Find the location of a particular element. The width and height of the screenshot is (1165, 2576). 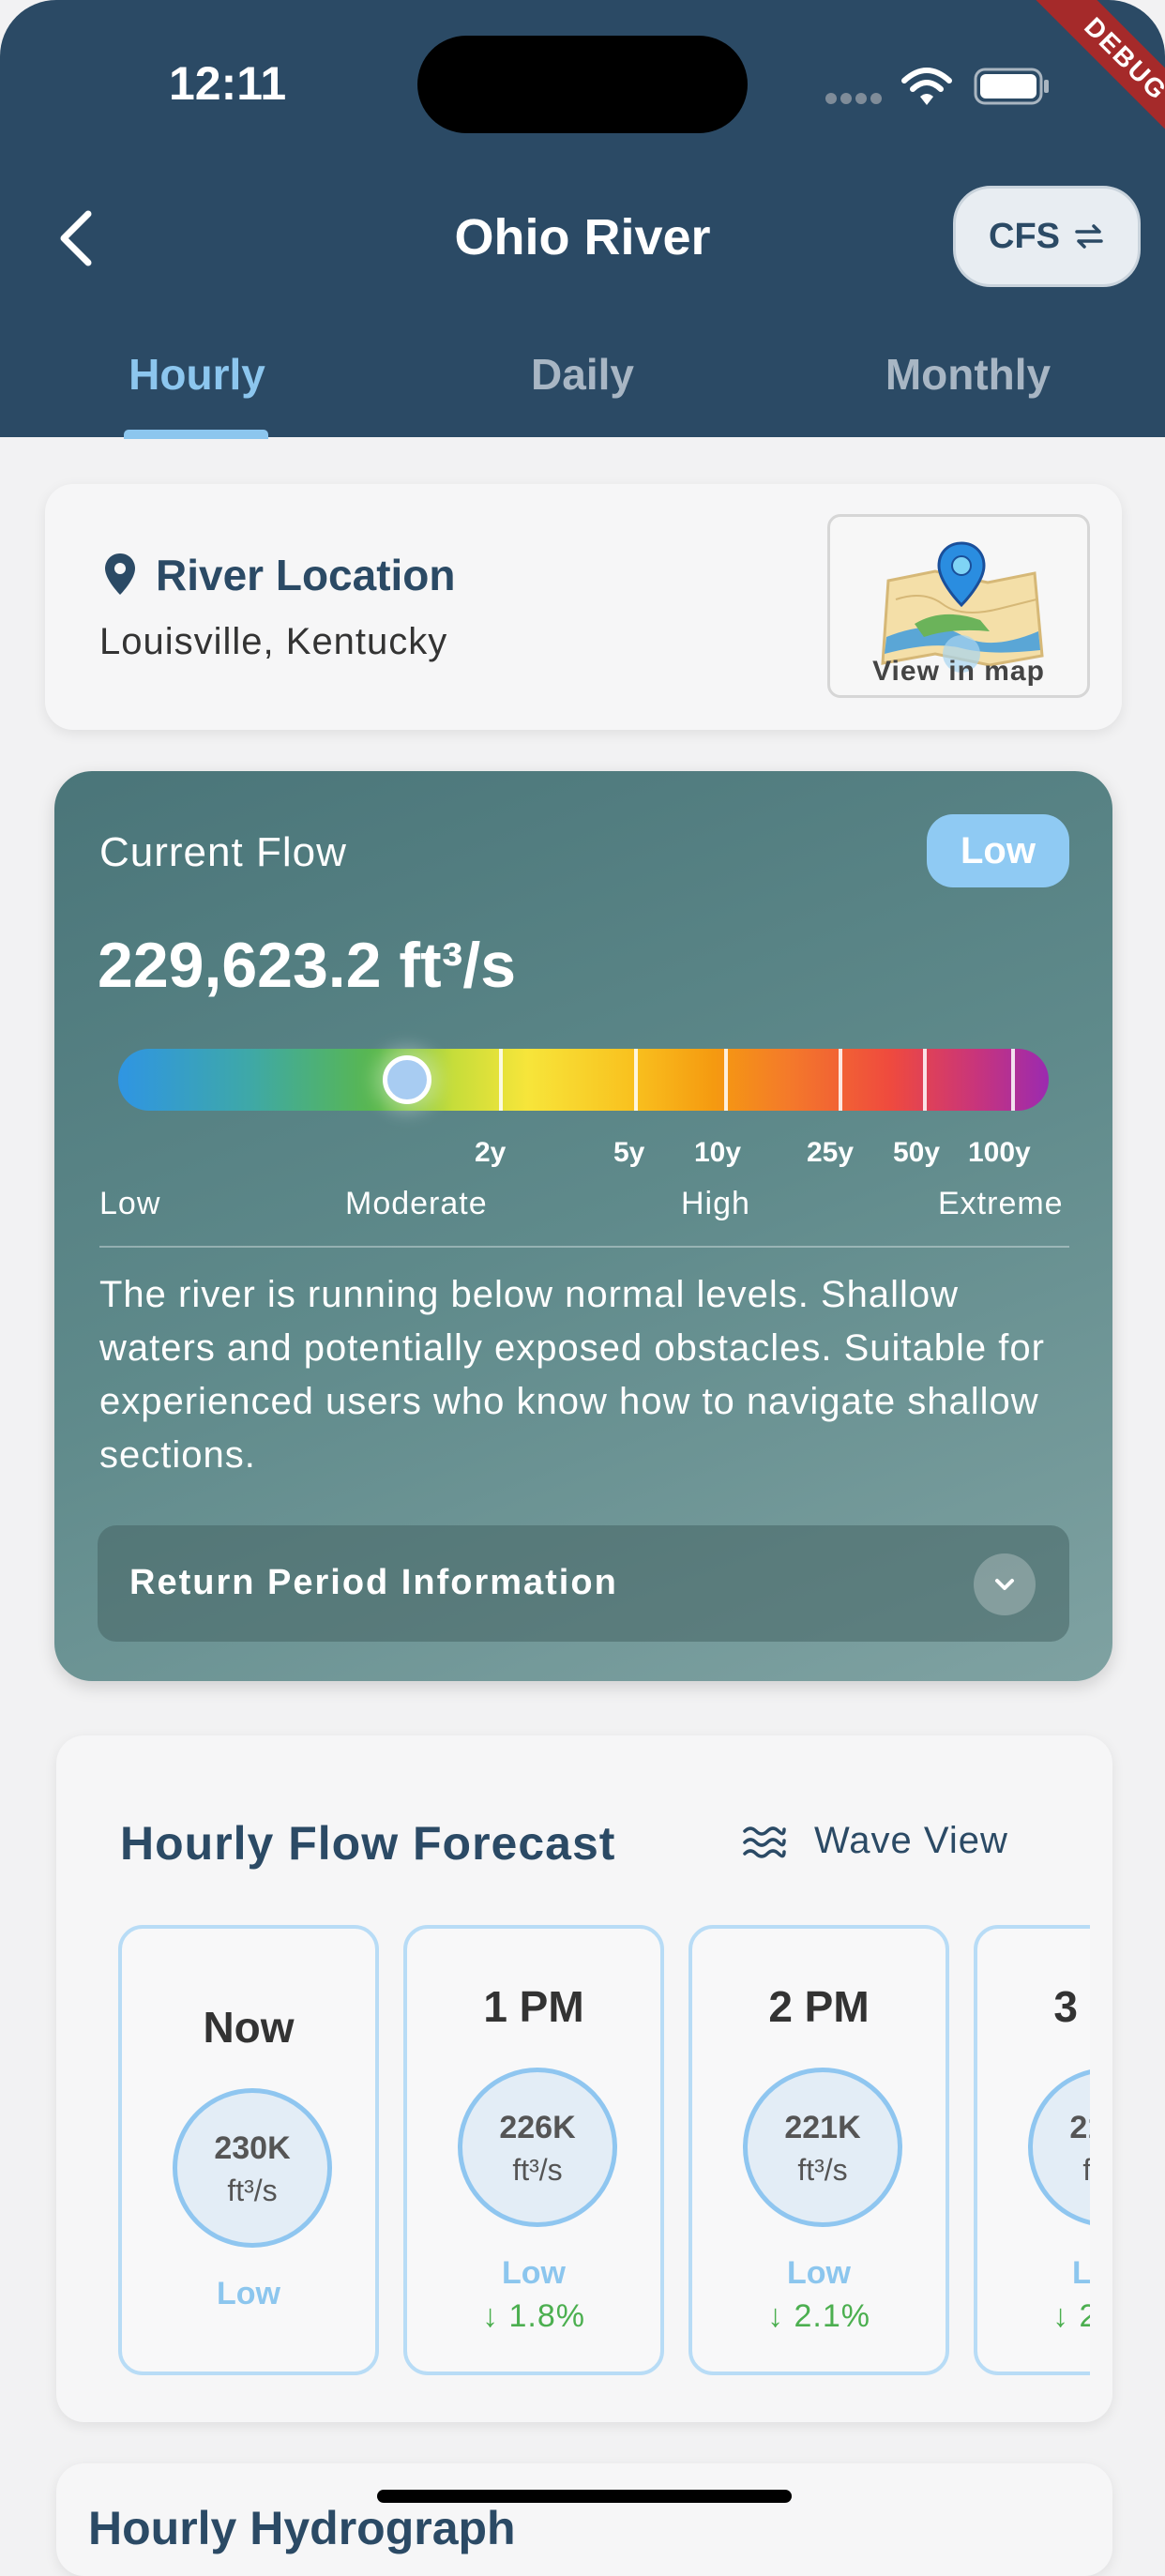

hydrograph-title: Hourly Hydrograph is located at coordinates (302, 2528).